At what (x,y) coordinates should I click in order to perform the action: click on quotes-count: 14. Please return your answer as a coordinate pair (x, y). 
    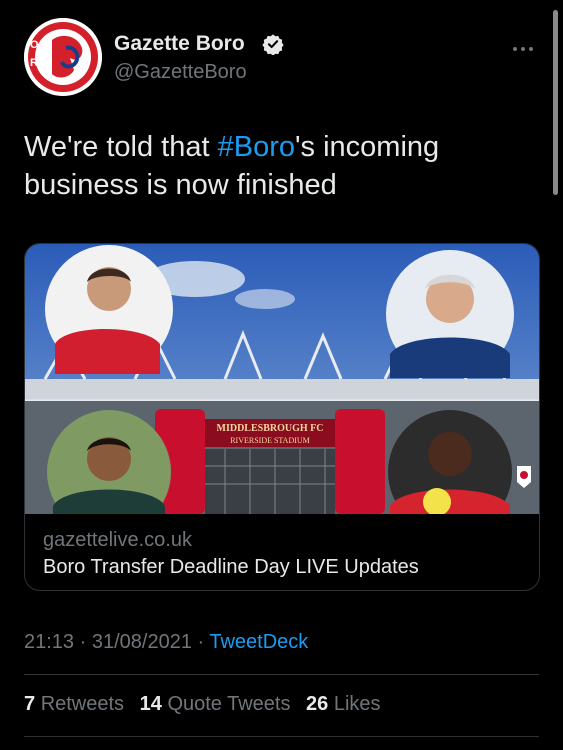
    Looking at the image, I should click on (150, 704).